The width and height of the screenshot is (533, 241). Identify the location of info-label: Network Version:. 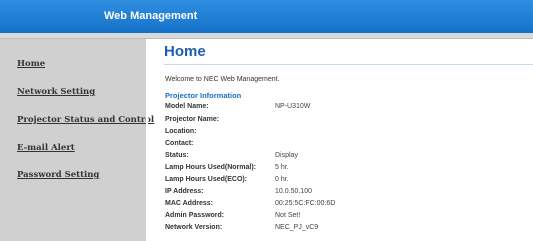
(194, 227).